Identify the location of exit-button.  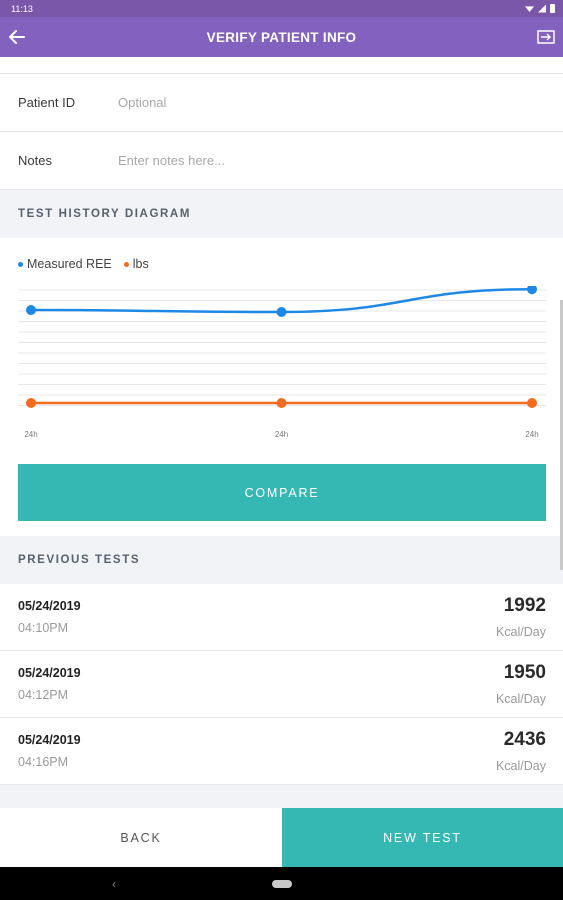
(546, 37).